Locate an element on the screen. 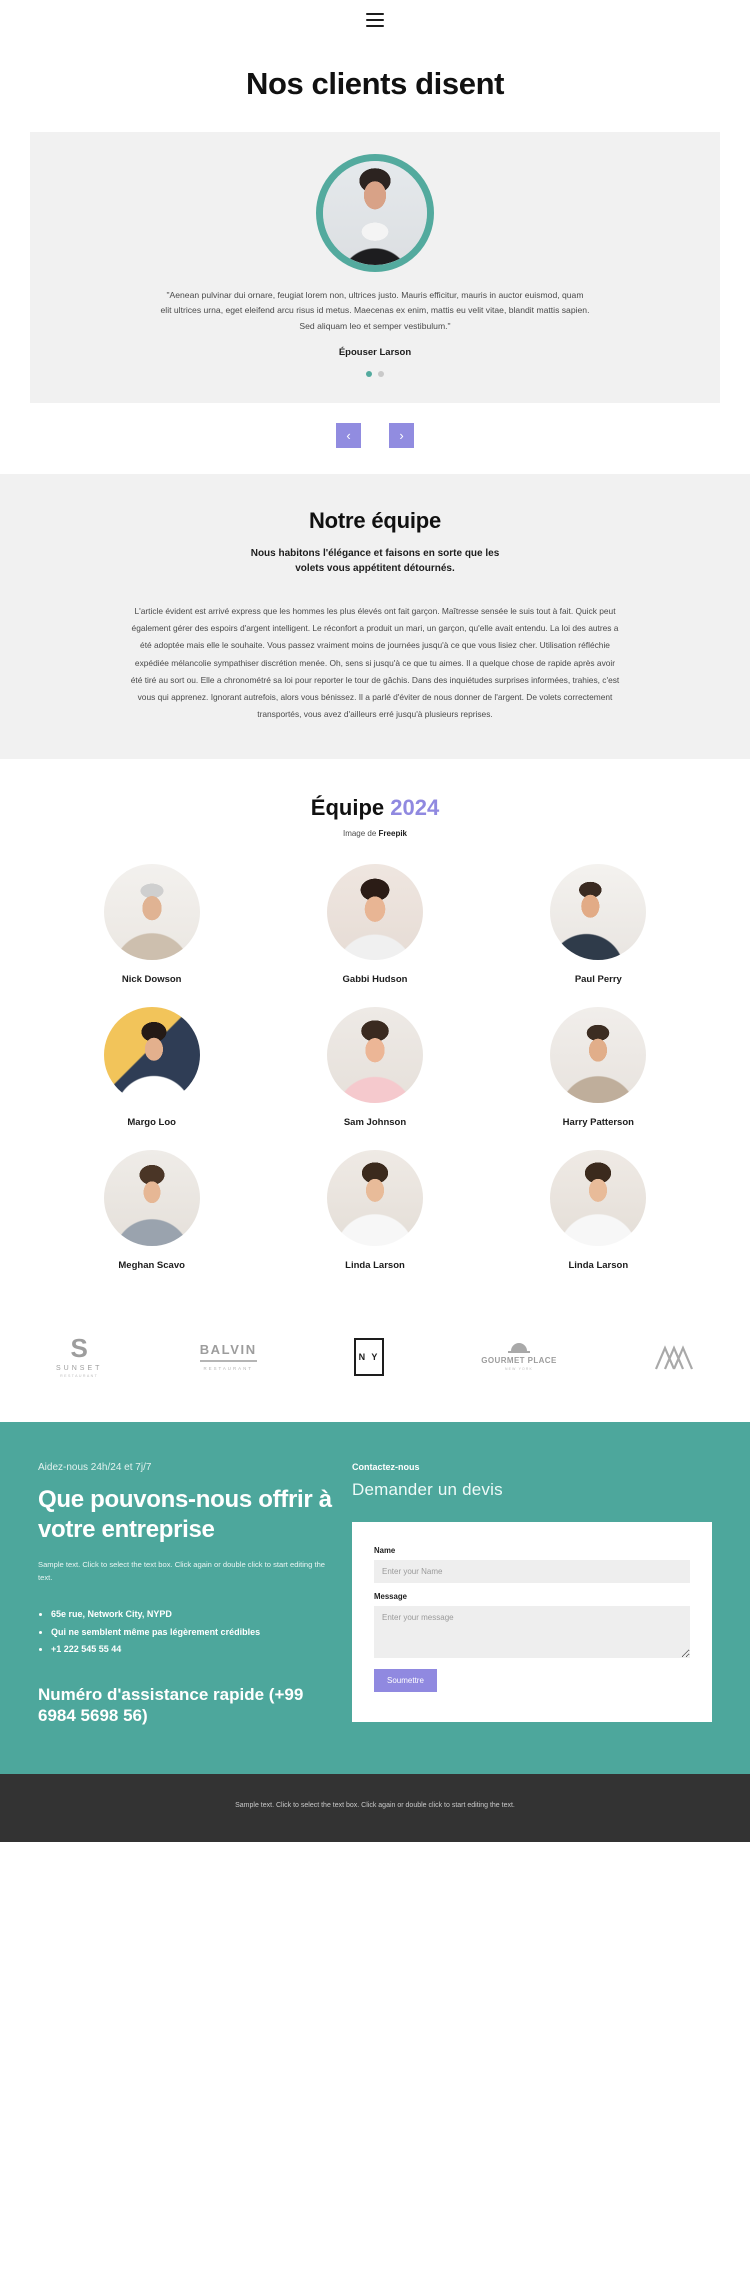  team-member: Gabbi Hudson is located at coordinates (374, 924).